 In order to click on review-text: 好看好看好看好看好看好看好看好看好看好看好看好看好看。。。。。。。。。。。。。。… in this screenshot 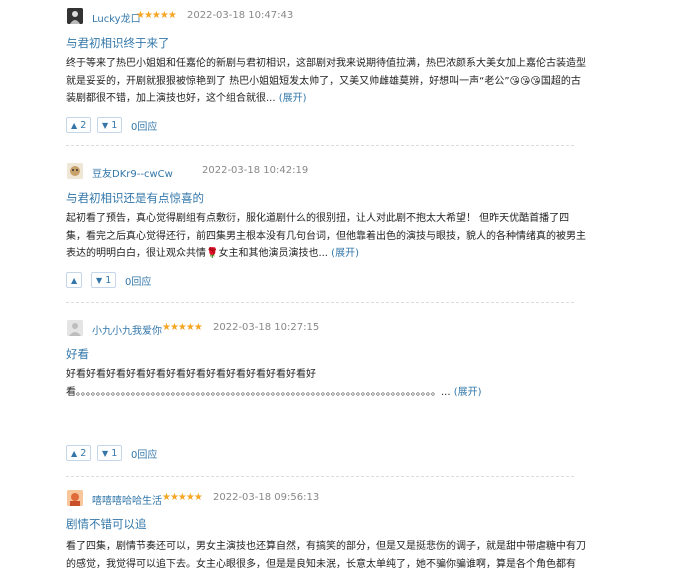, I will do `click(260, 383)`.